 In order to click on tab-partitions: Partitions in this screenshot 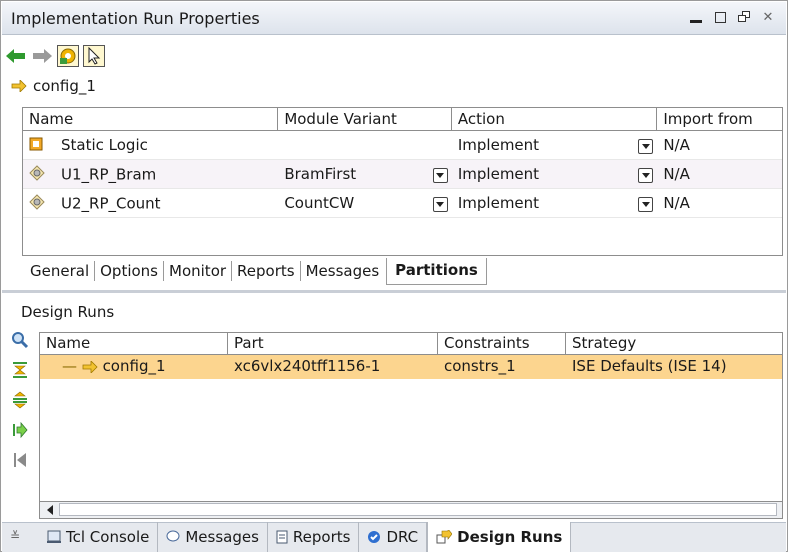, I will do `click(436, 271)`.